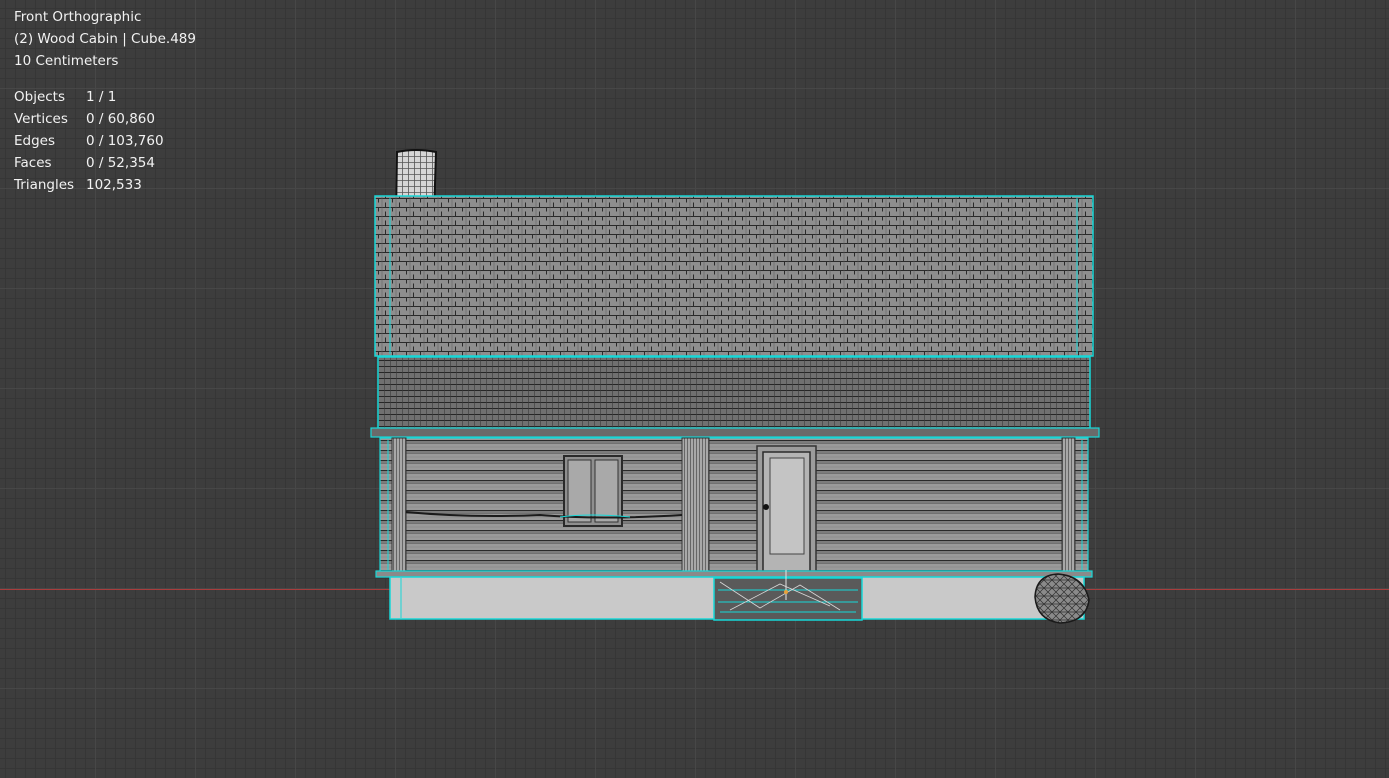 The width and height of the screenshot is (1389, 778). I want to click on porch-post-left, so click(399, 504).